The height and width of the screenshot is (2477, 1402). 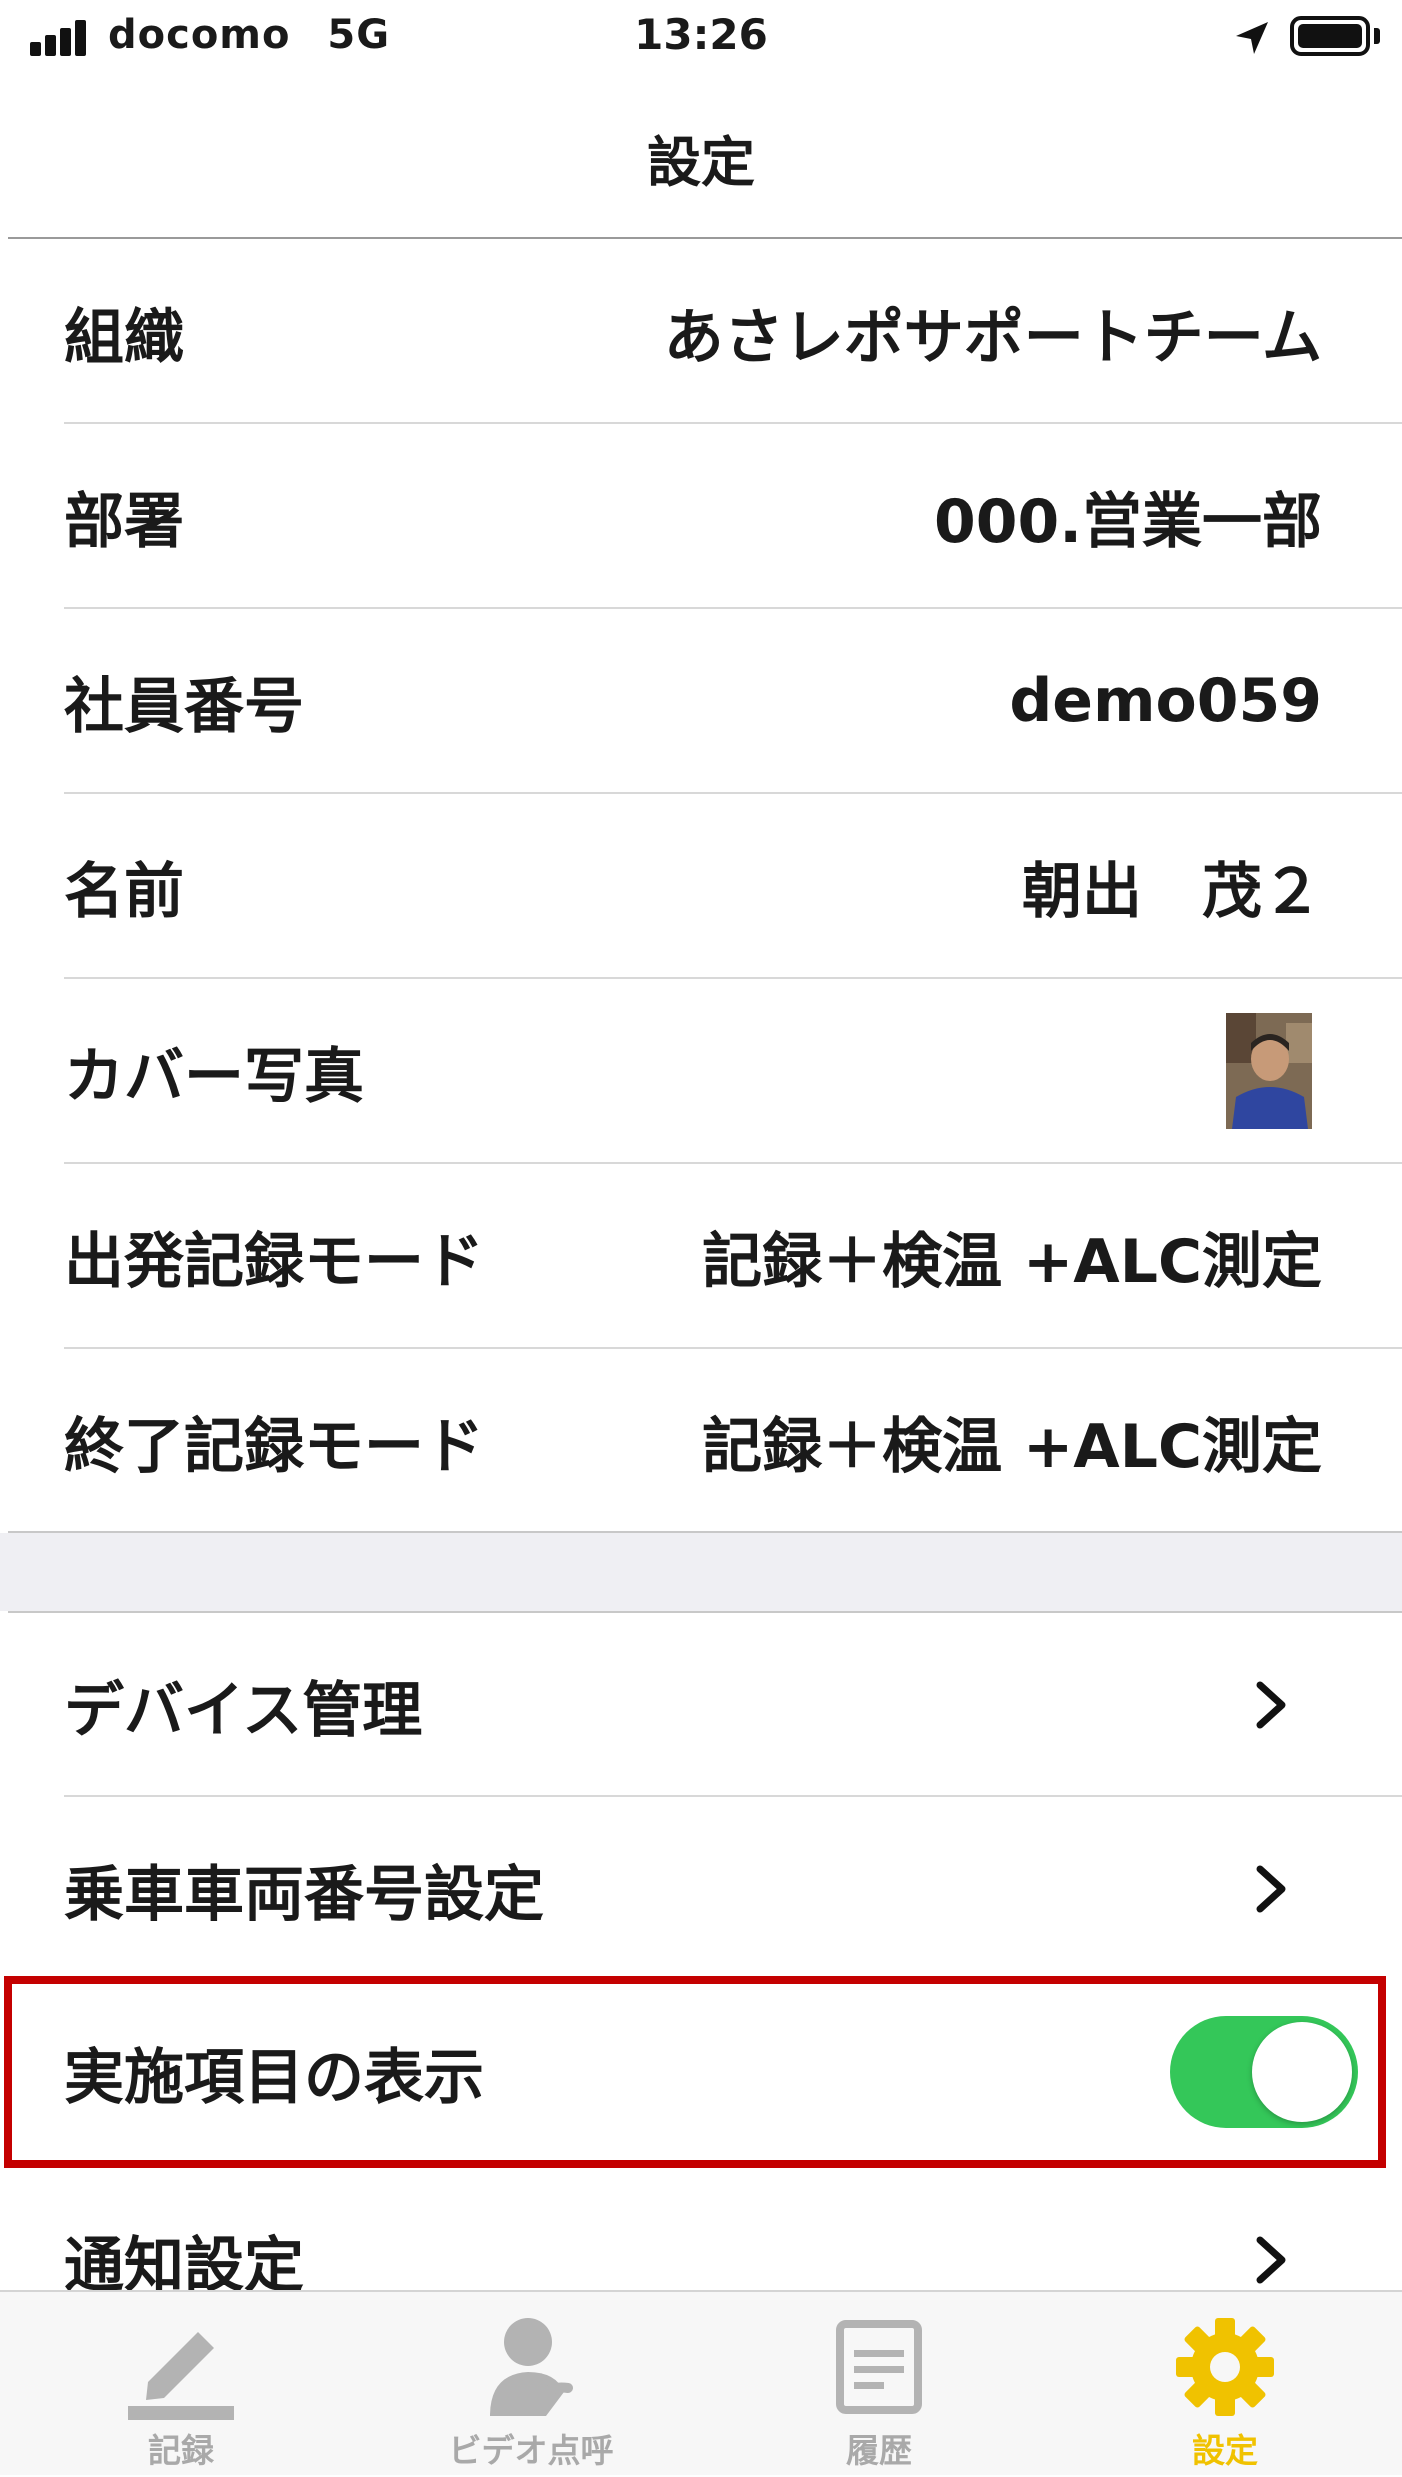 I want to click on show-items-toggle, so click(x=1264, y=2072).